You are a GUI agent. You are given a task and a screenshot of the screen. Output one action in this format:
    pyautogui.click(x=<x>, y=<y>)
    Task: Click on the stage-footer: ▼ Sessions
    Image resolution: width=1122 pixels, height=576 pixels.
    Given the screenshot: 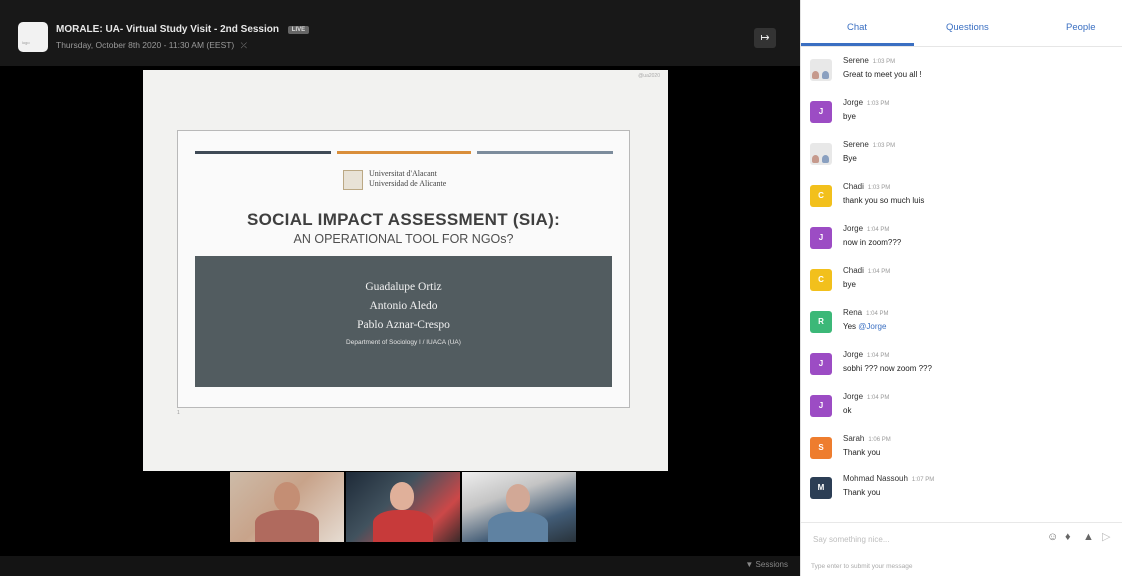 What is the action you would take?
    pyautogui.click(x=400, y=566)
    